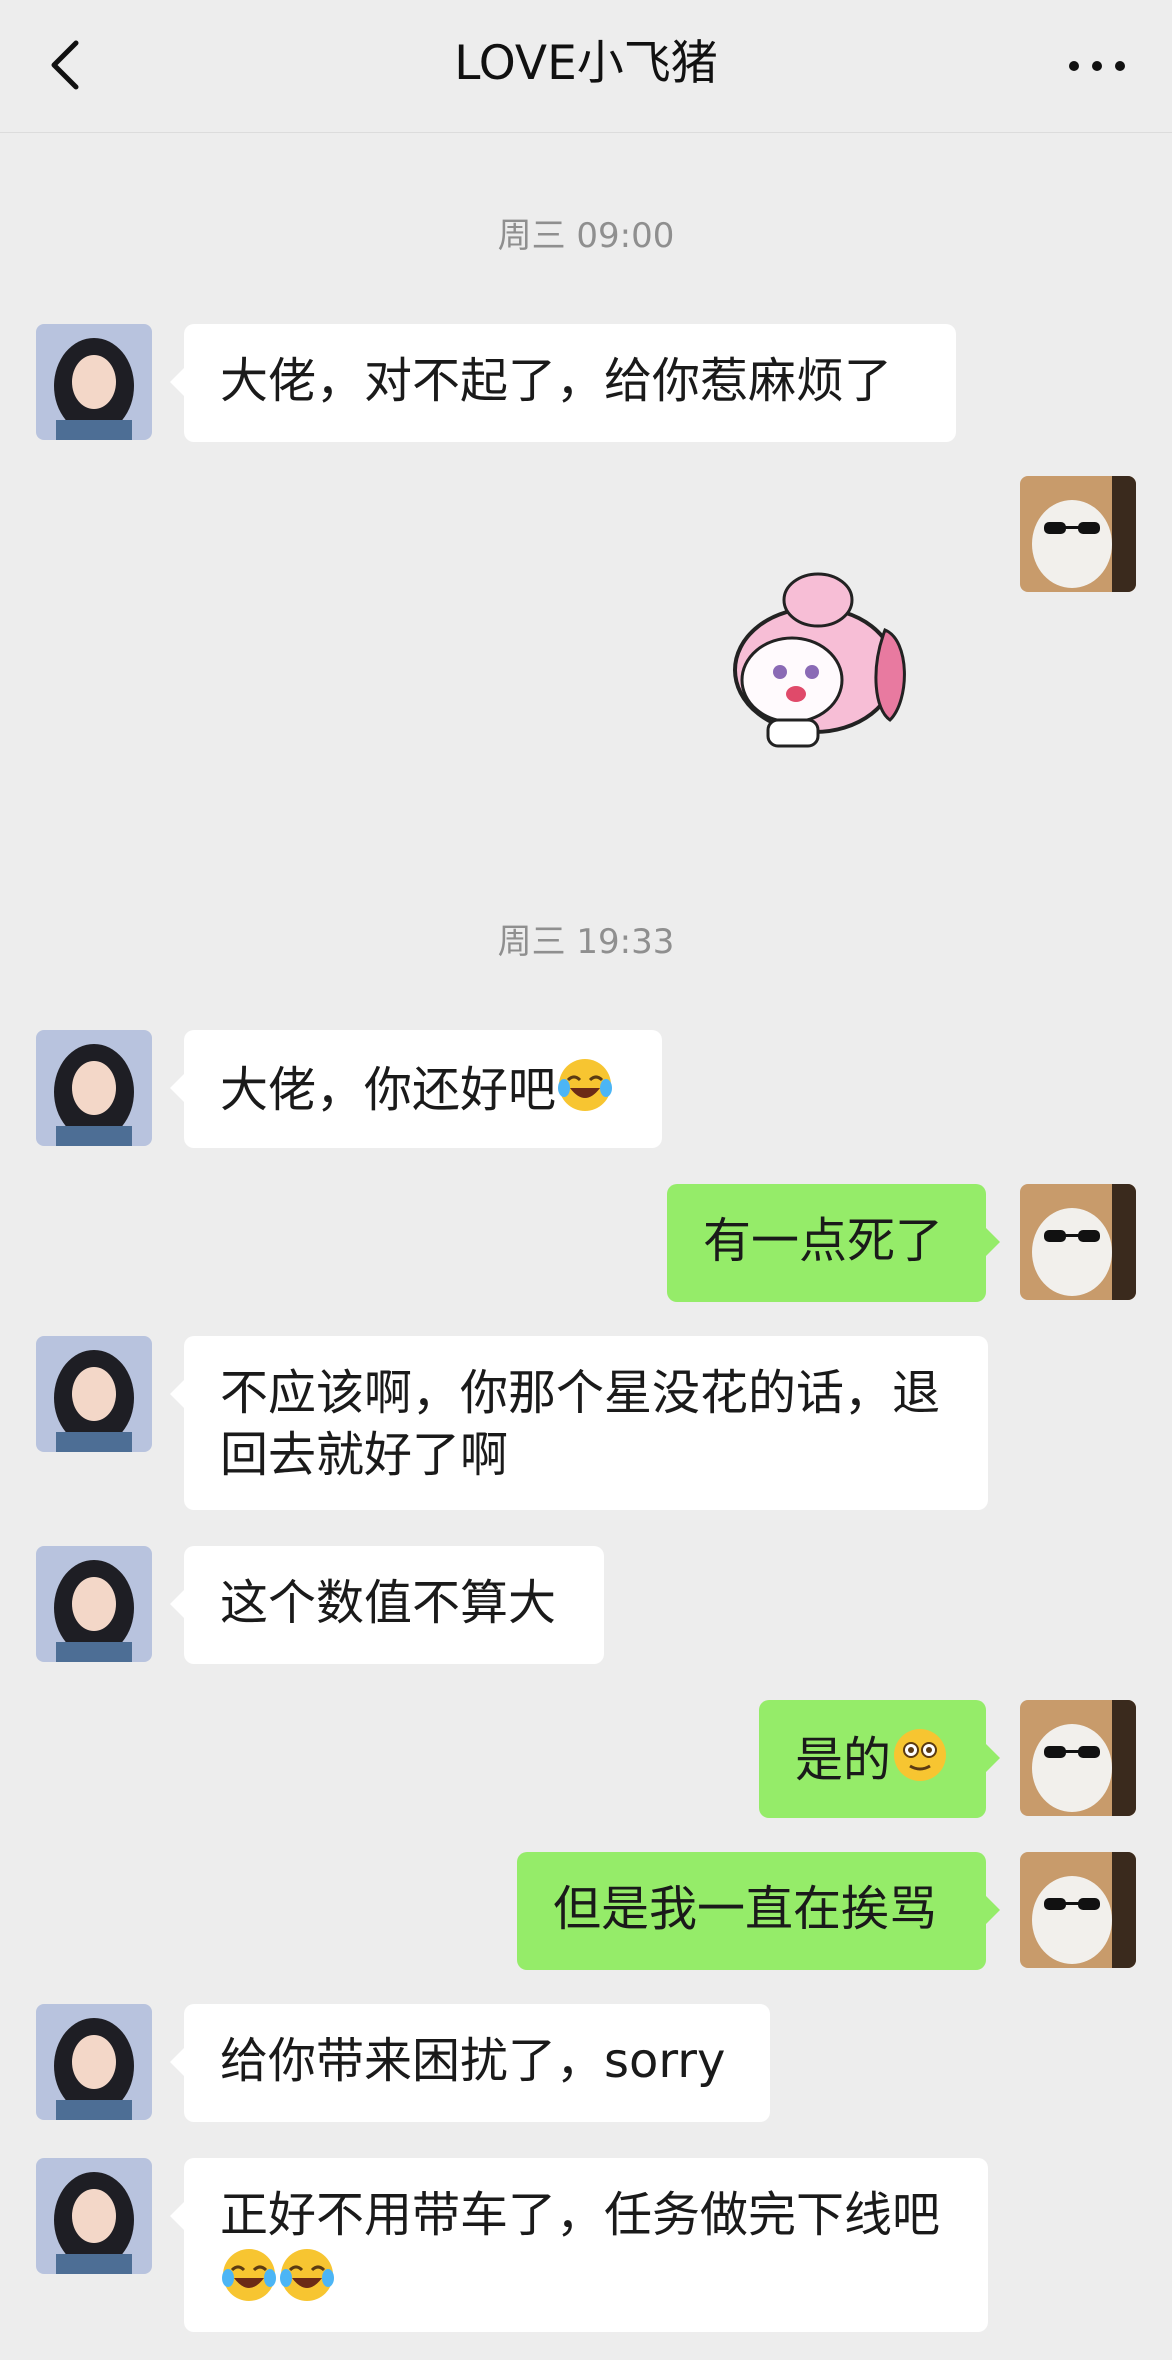 Image resolution: width=1172 pixels, height=2360 pixels. I want to click on message-line: 不应该啊，你那个星没花的话，退, so click(580, 1393).